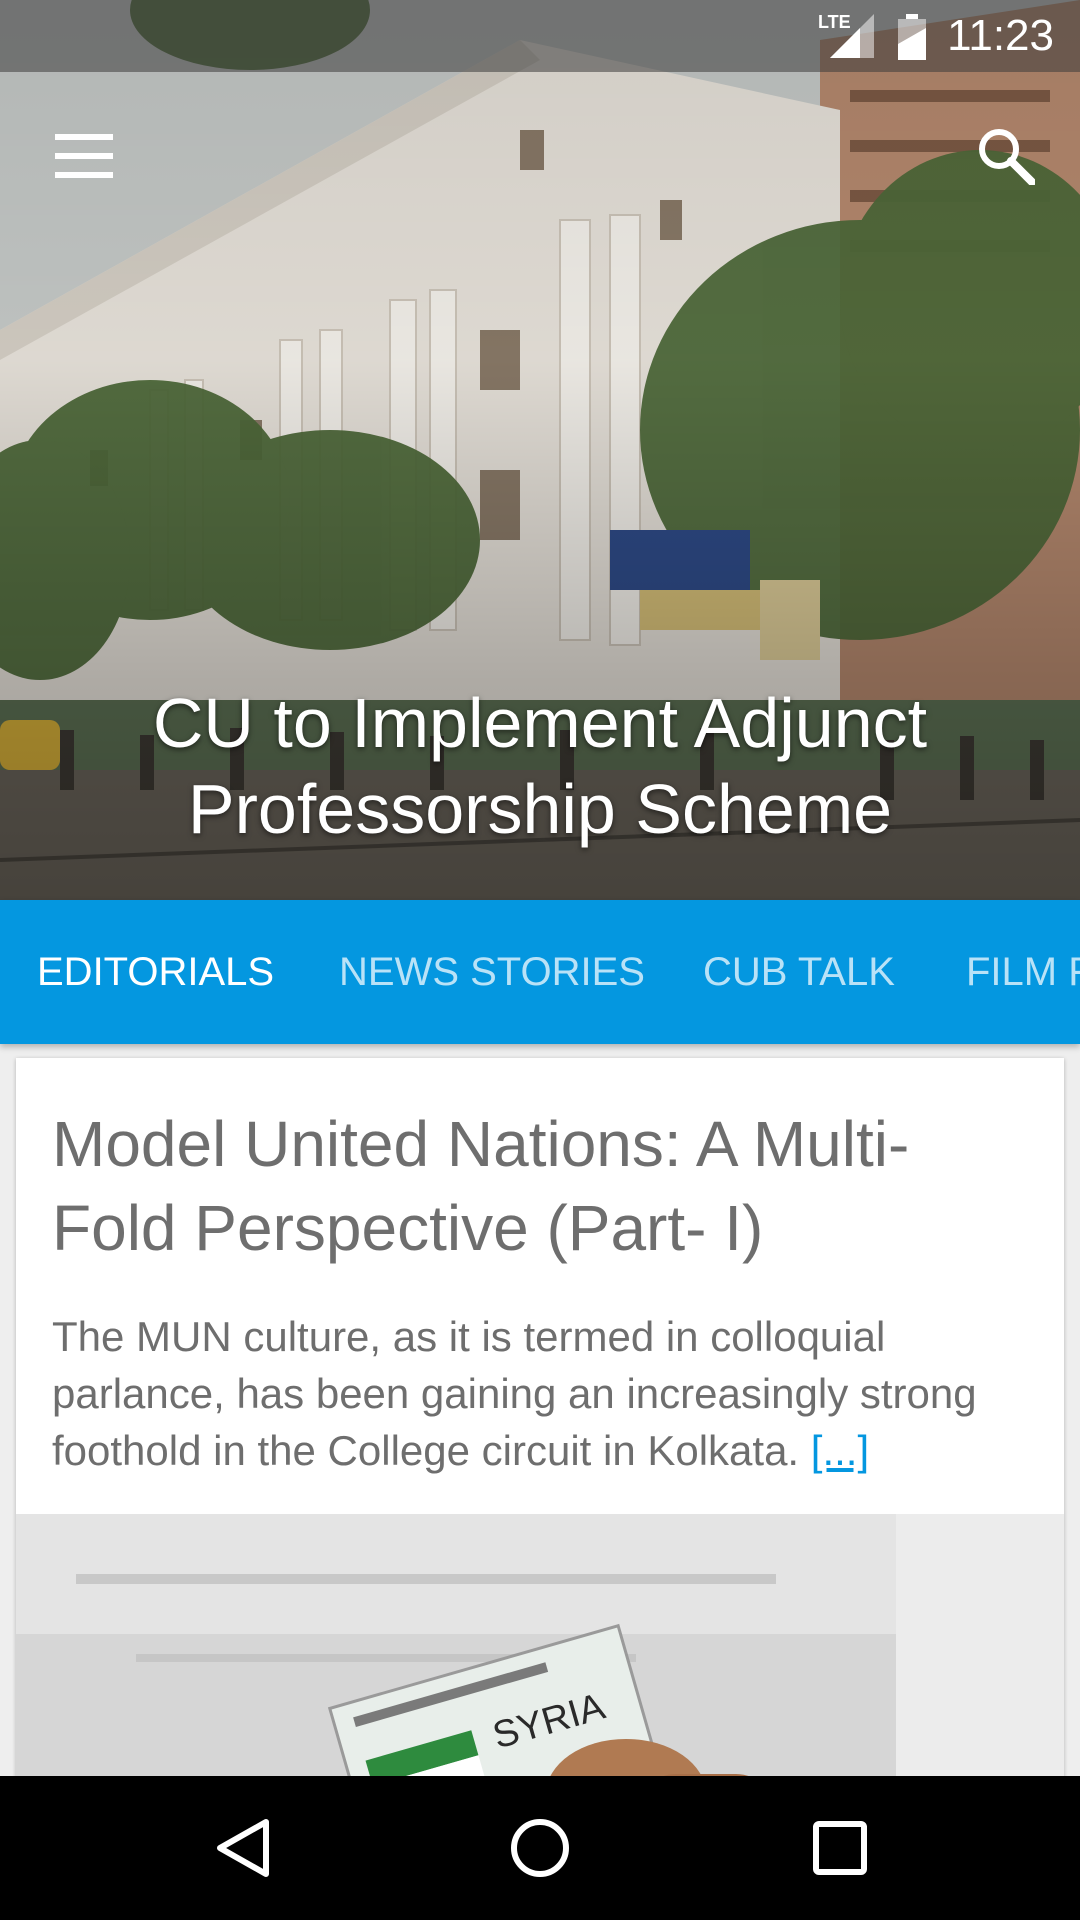 This screenshot has height=1920, width=1080. Describe the element at coordinates (540, 36) in the screenshot. I see `status-bar: LTE 11:23` at that location.